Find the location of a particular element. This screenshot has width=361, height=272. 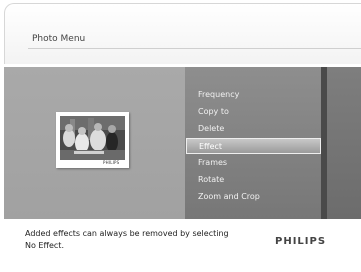

menu-item-frequency: Frequency is located at coordinates (218, 95).